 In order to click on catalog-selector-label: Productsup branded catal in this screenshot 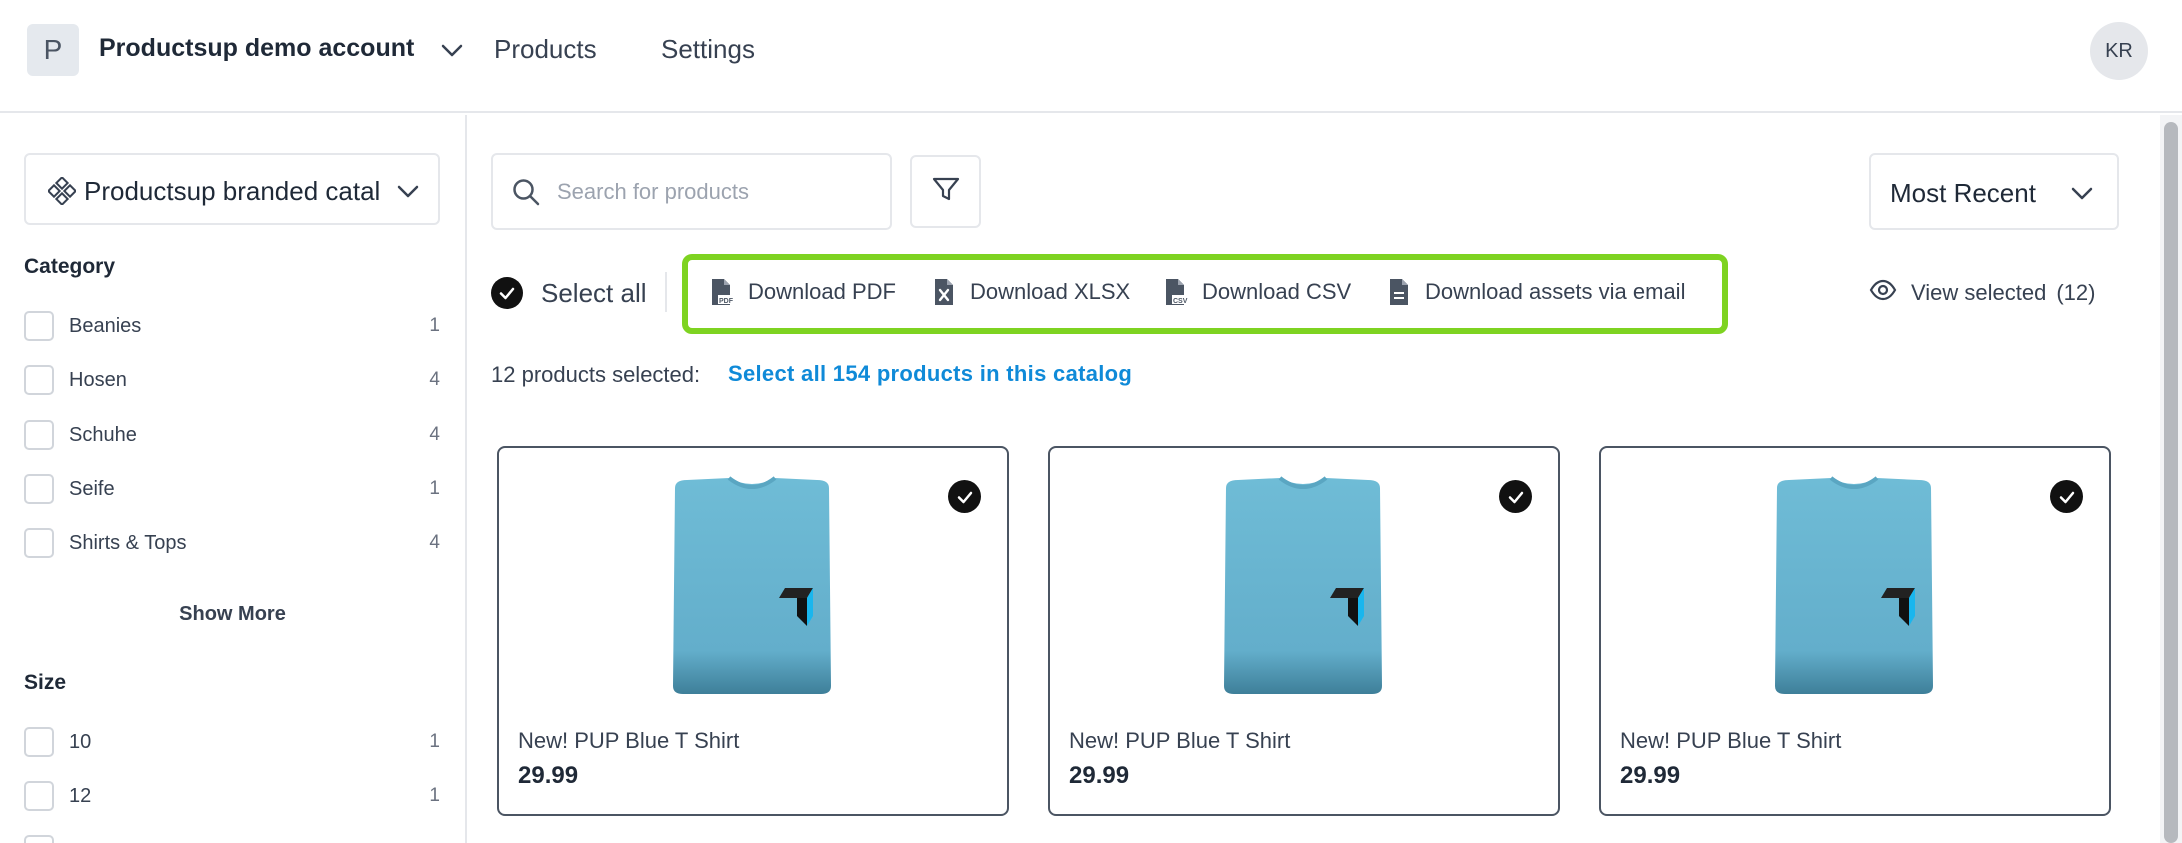, I will do `click(232, 191)`.